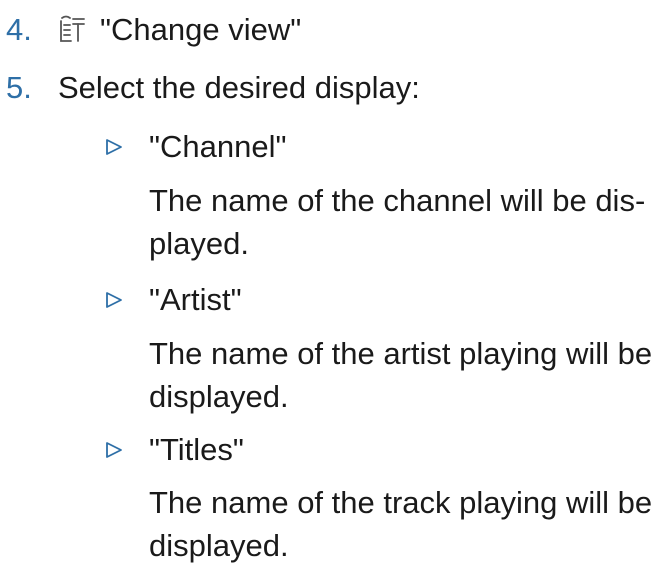 The height and width of the screenshot is (568, 654). I want to click on step-5: 5. Select the desired display:, so click(210, 88).